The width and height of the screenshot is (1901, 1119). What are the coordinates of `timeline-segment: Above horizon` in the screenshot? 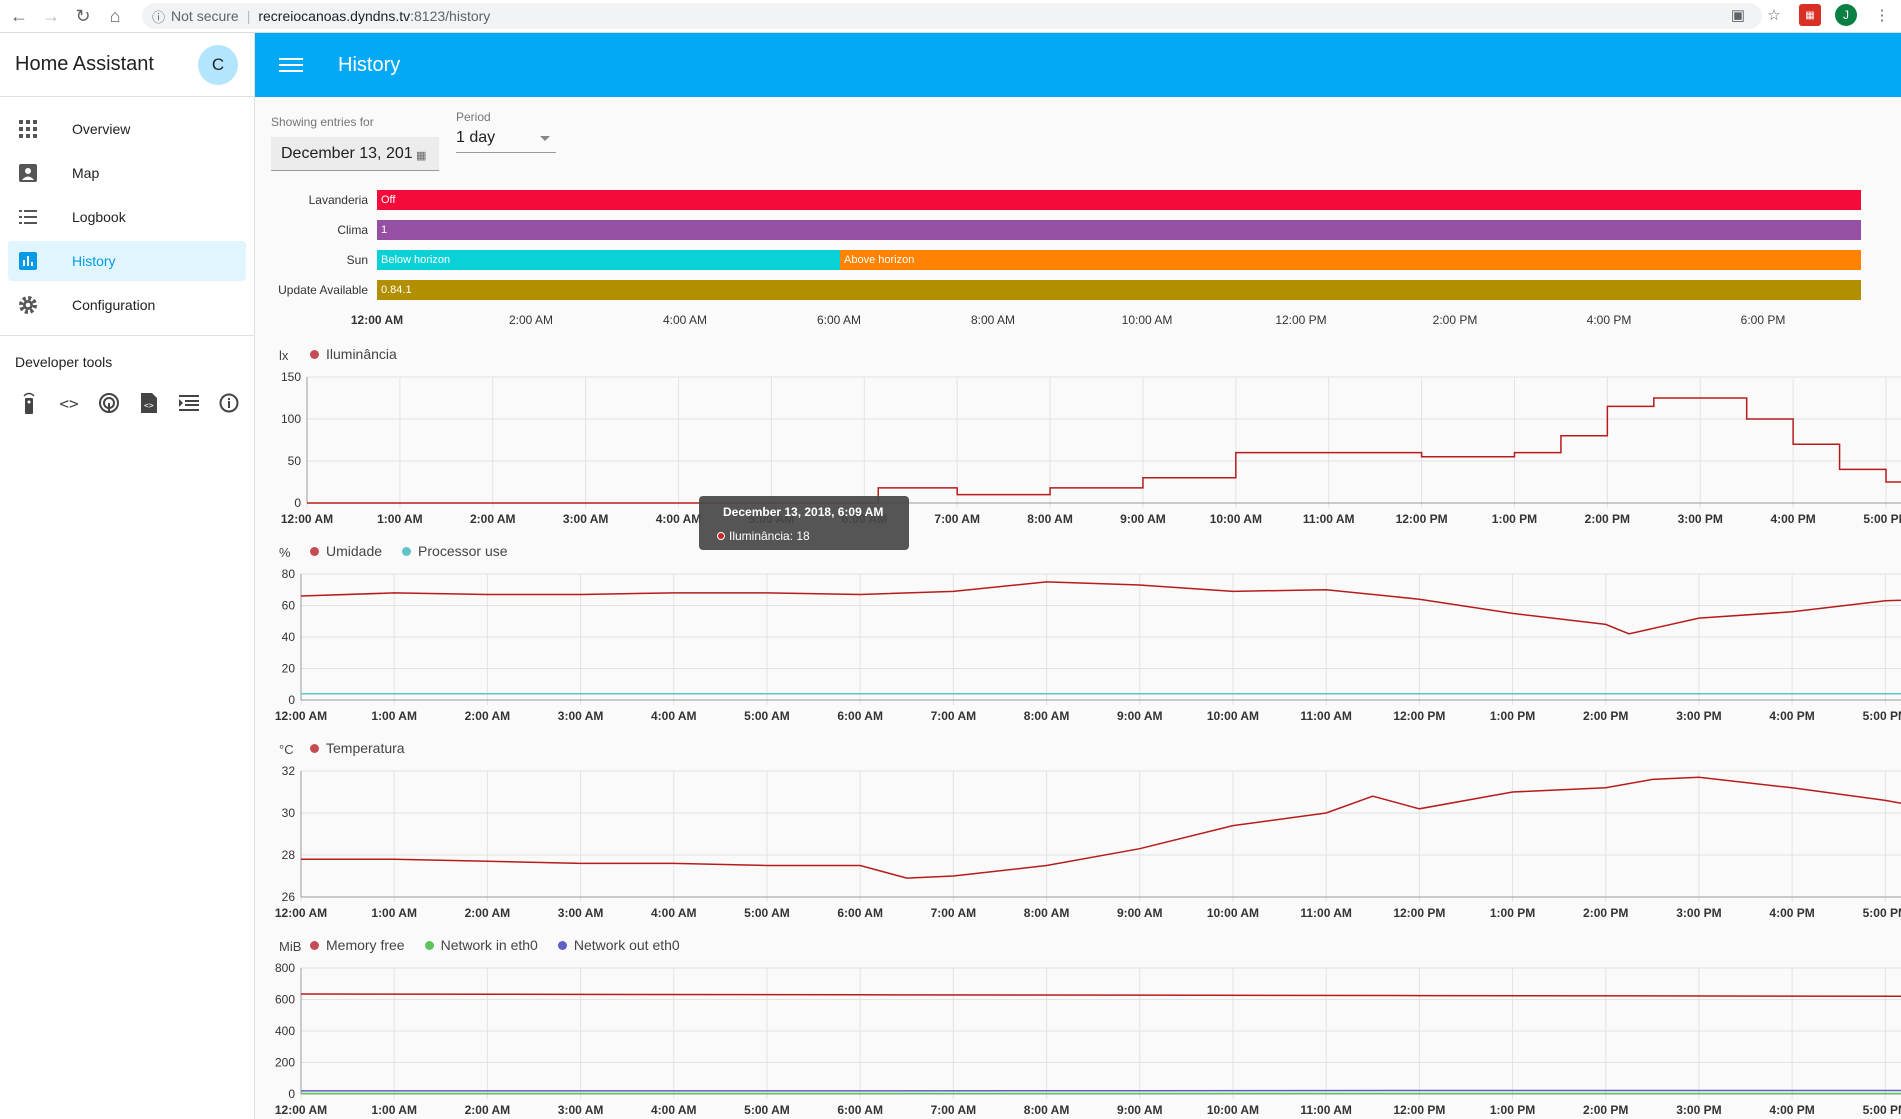 It's located at (1350, 260).